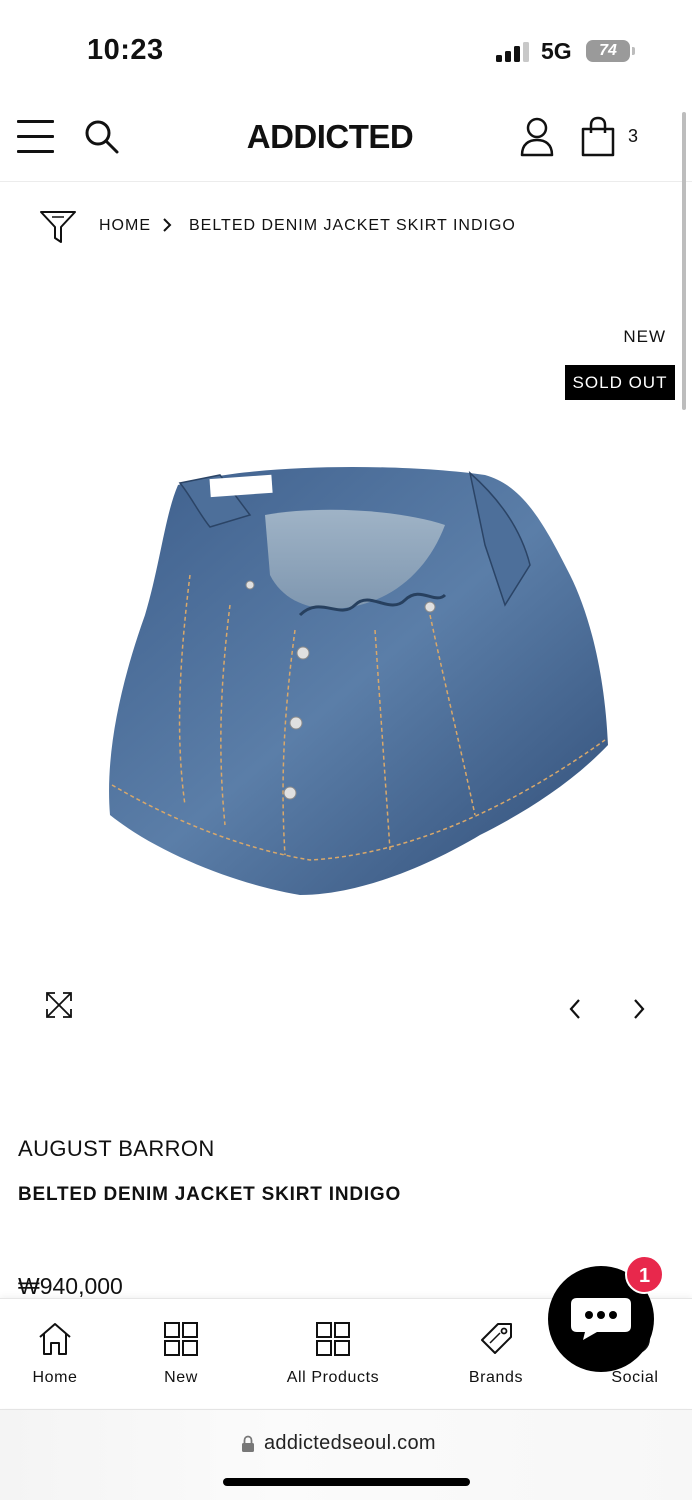 This screenshot has width=692, height=1500. Describe the element at coordinates (35, 136) in the screenshot. I see `menu-icon` at that location.